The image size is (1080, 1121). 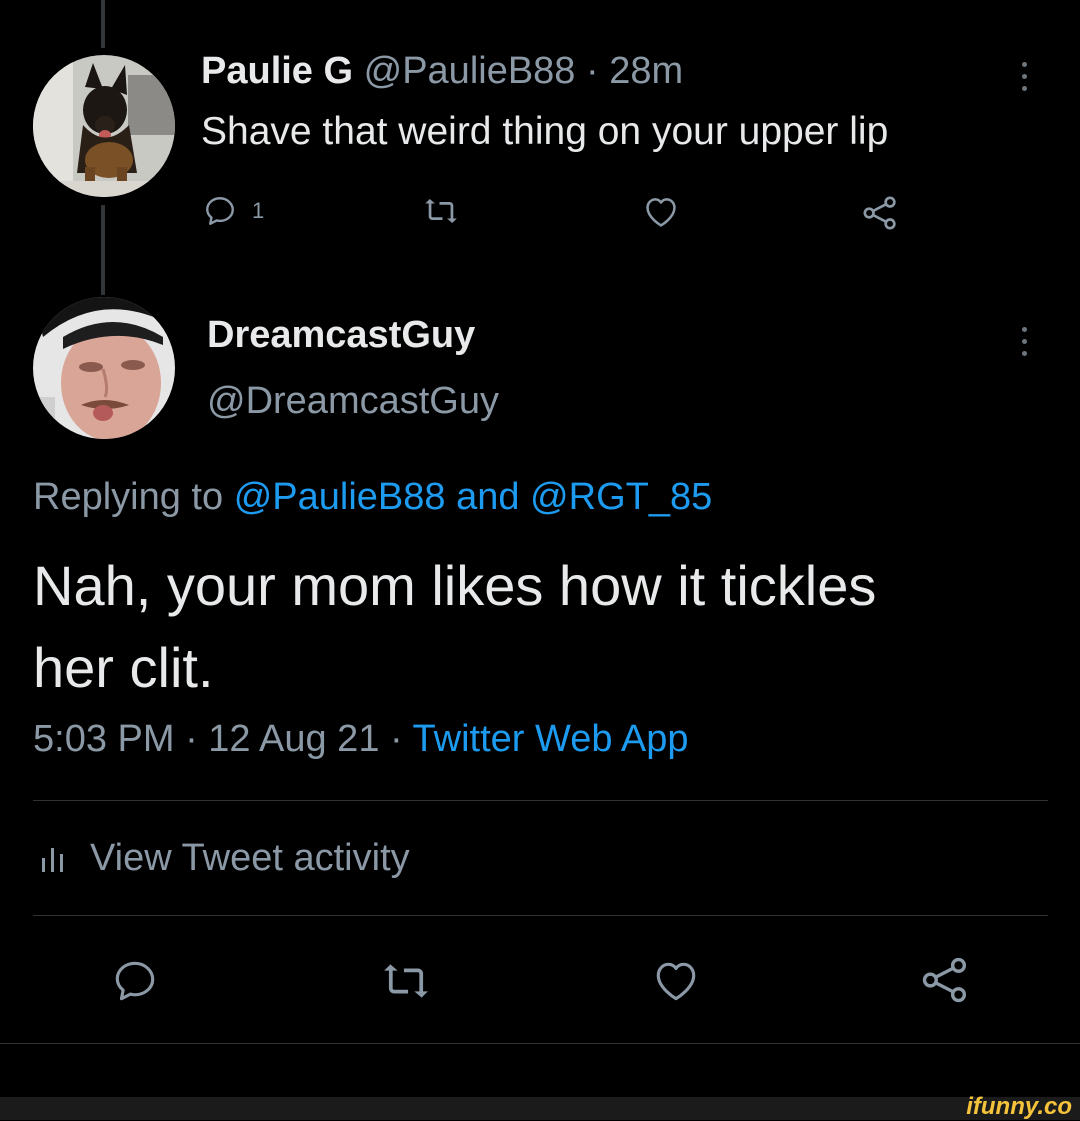 What do you see at coordinates (52, 859) in the screenshot?
I see `activity-chart-icon` at bounding box center [52, 859].